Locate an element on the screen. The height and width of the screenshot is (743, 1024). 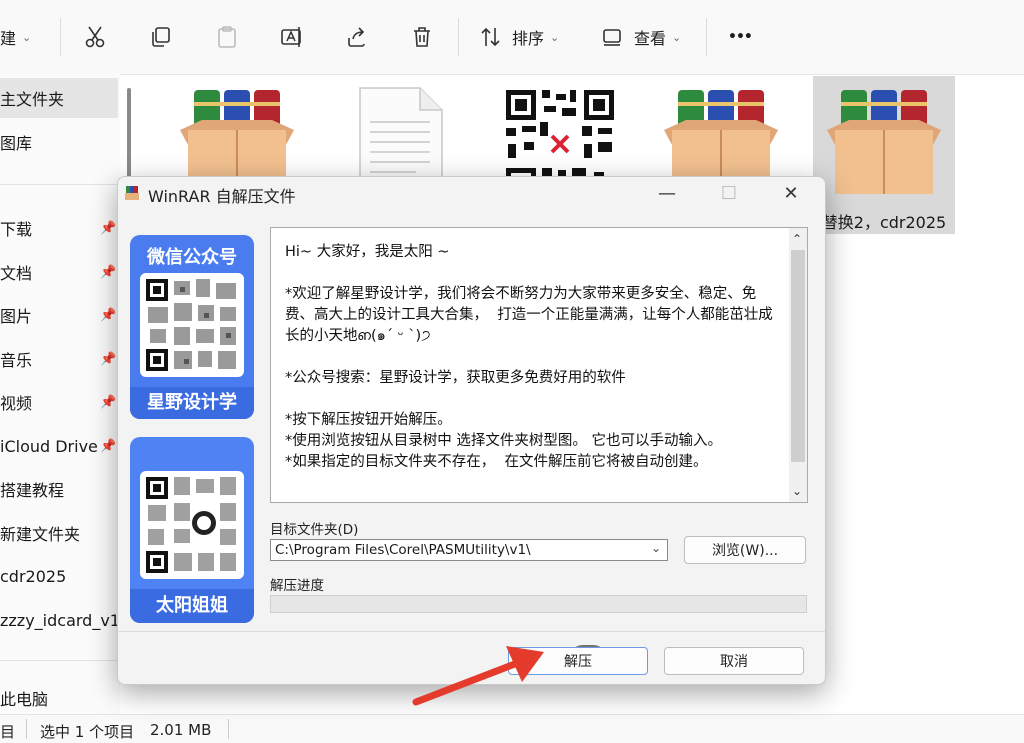
sidebar-item-gallery: 图库 is located at coordinates (59, 142).